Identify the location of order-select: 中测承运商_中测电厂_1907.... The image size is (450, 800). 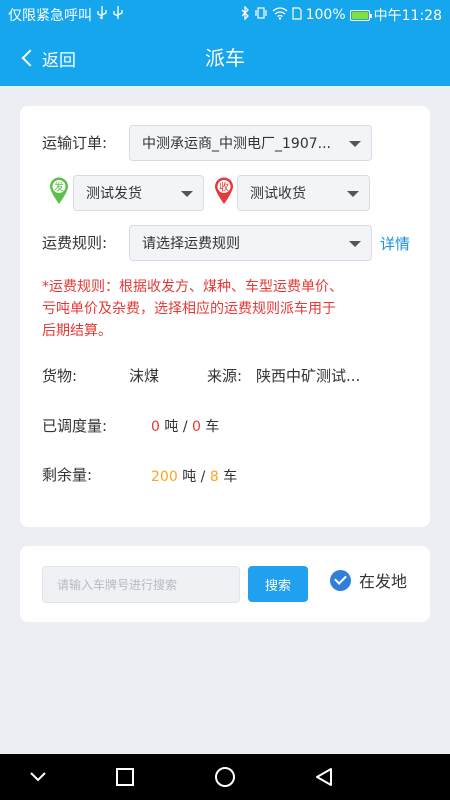
(250, 143).